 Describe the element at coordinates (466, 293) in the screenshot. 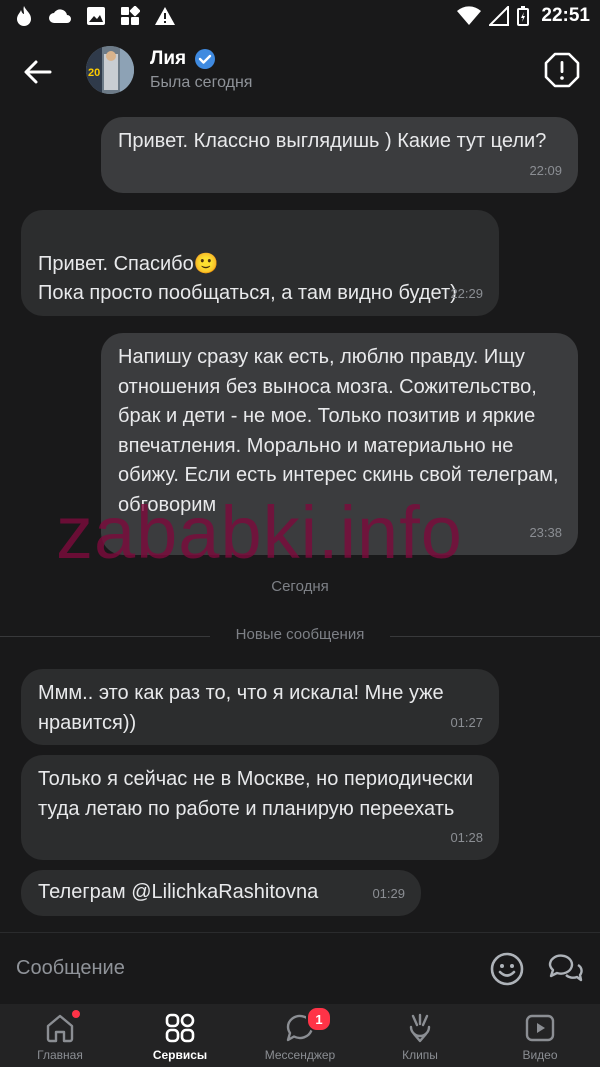

I see `message-time: 22:29` at that location.